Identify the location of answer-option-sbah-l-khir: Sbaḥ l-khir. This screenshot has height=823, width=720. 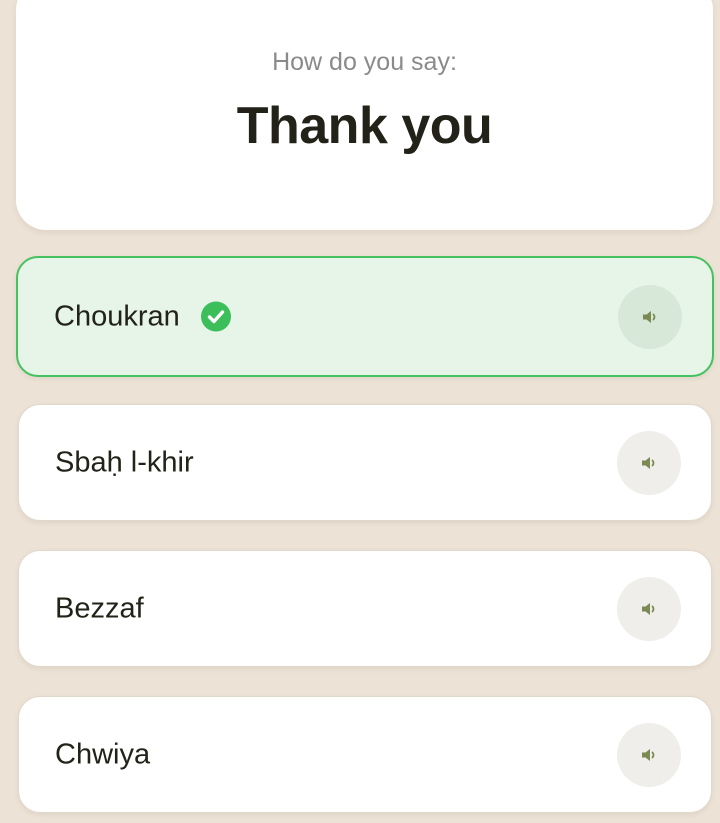
(365, 462).